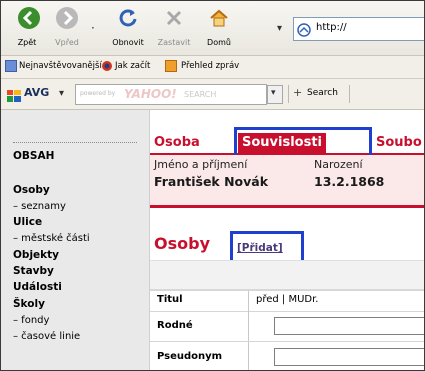  I want to click on sidebar-item-stavby: Stavby, so click(33, 271).